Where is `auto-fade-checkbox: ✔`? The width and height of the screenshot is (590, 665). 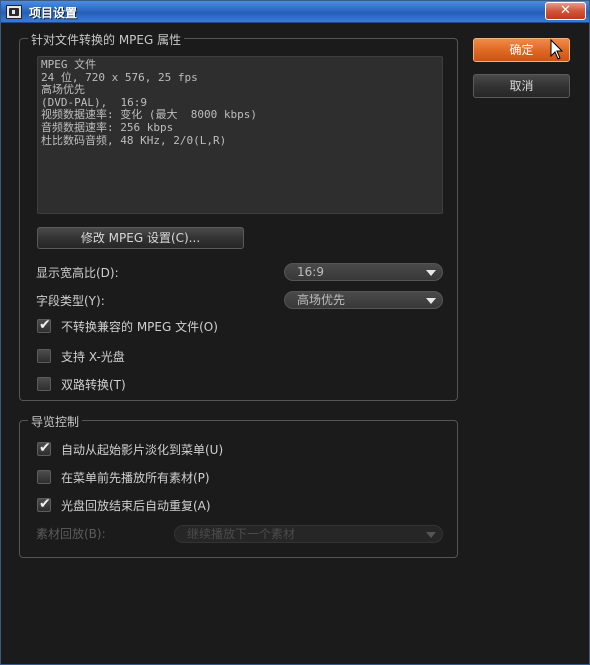 auto-fade-checkbox: ✔ is located at coordinates (44, 448).